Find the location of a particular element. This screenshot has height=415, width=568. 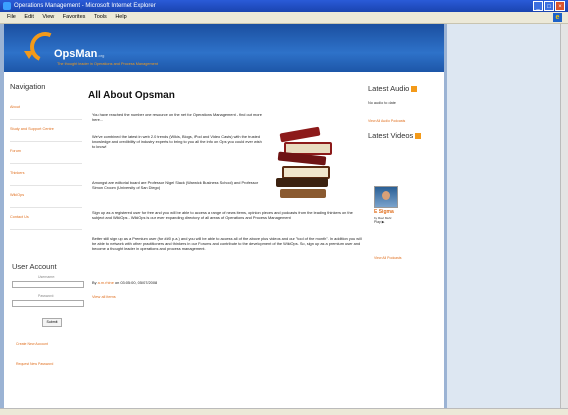

close-button: × is located at coordinates (560, 6).